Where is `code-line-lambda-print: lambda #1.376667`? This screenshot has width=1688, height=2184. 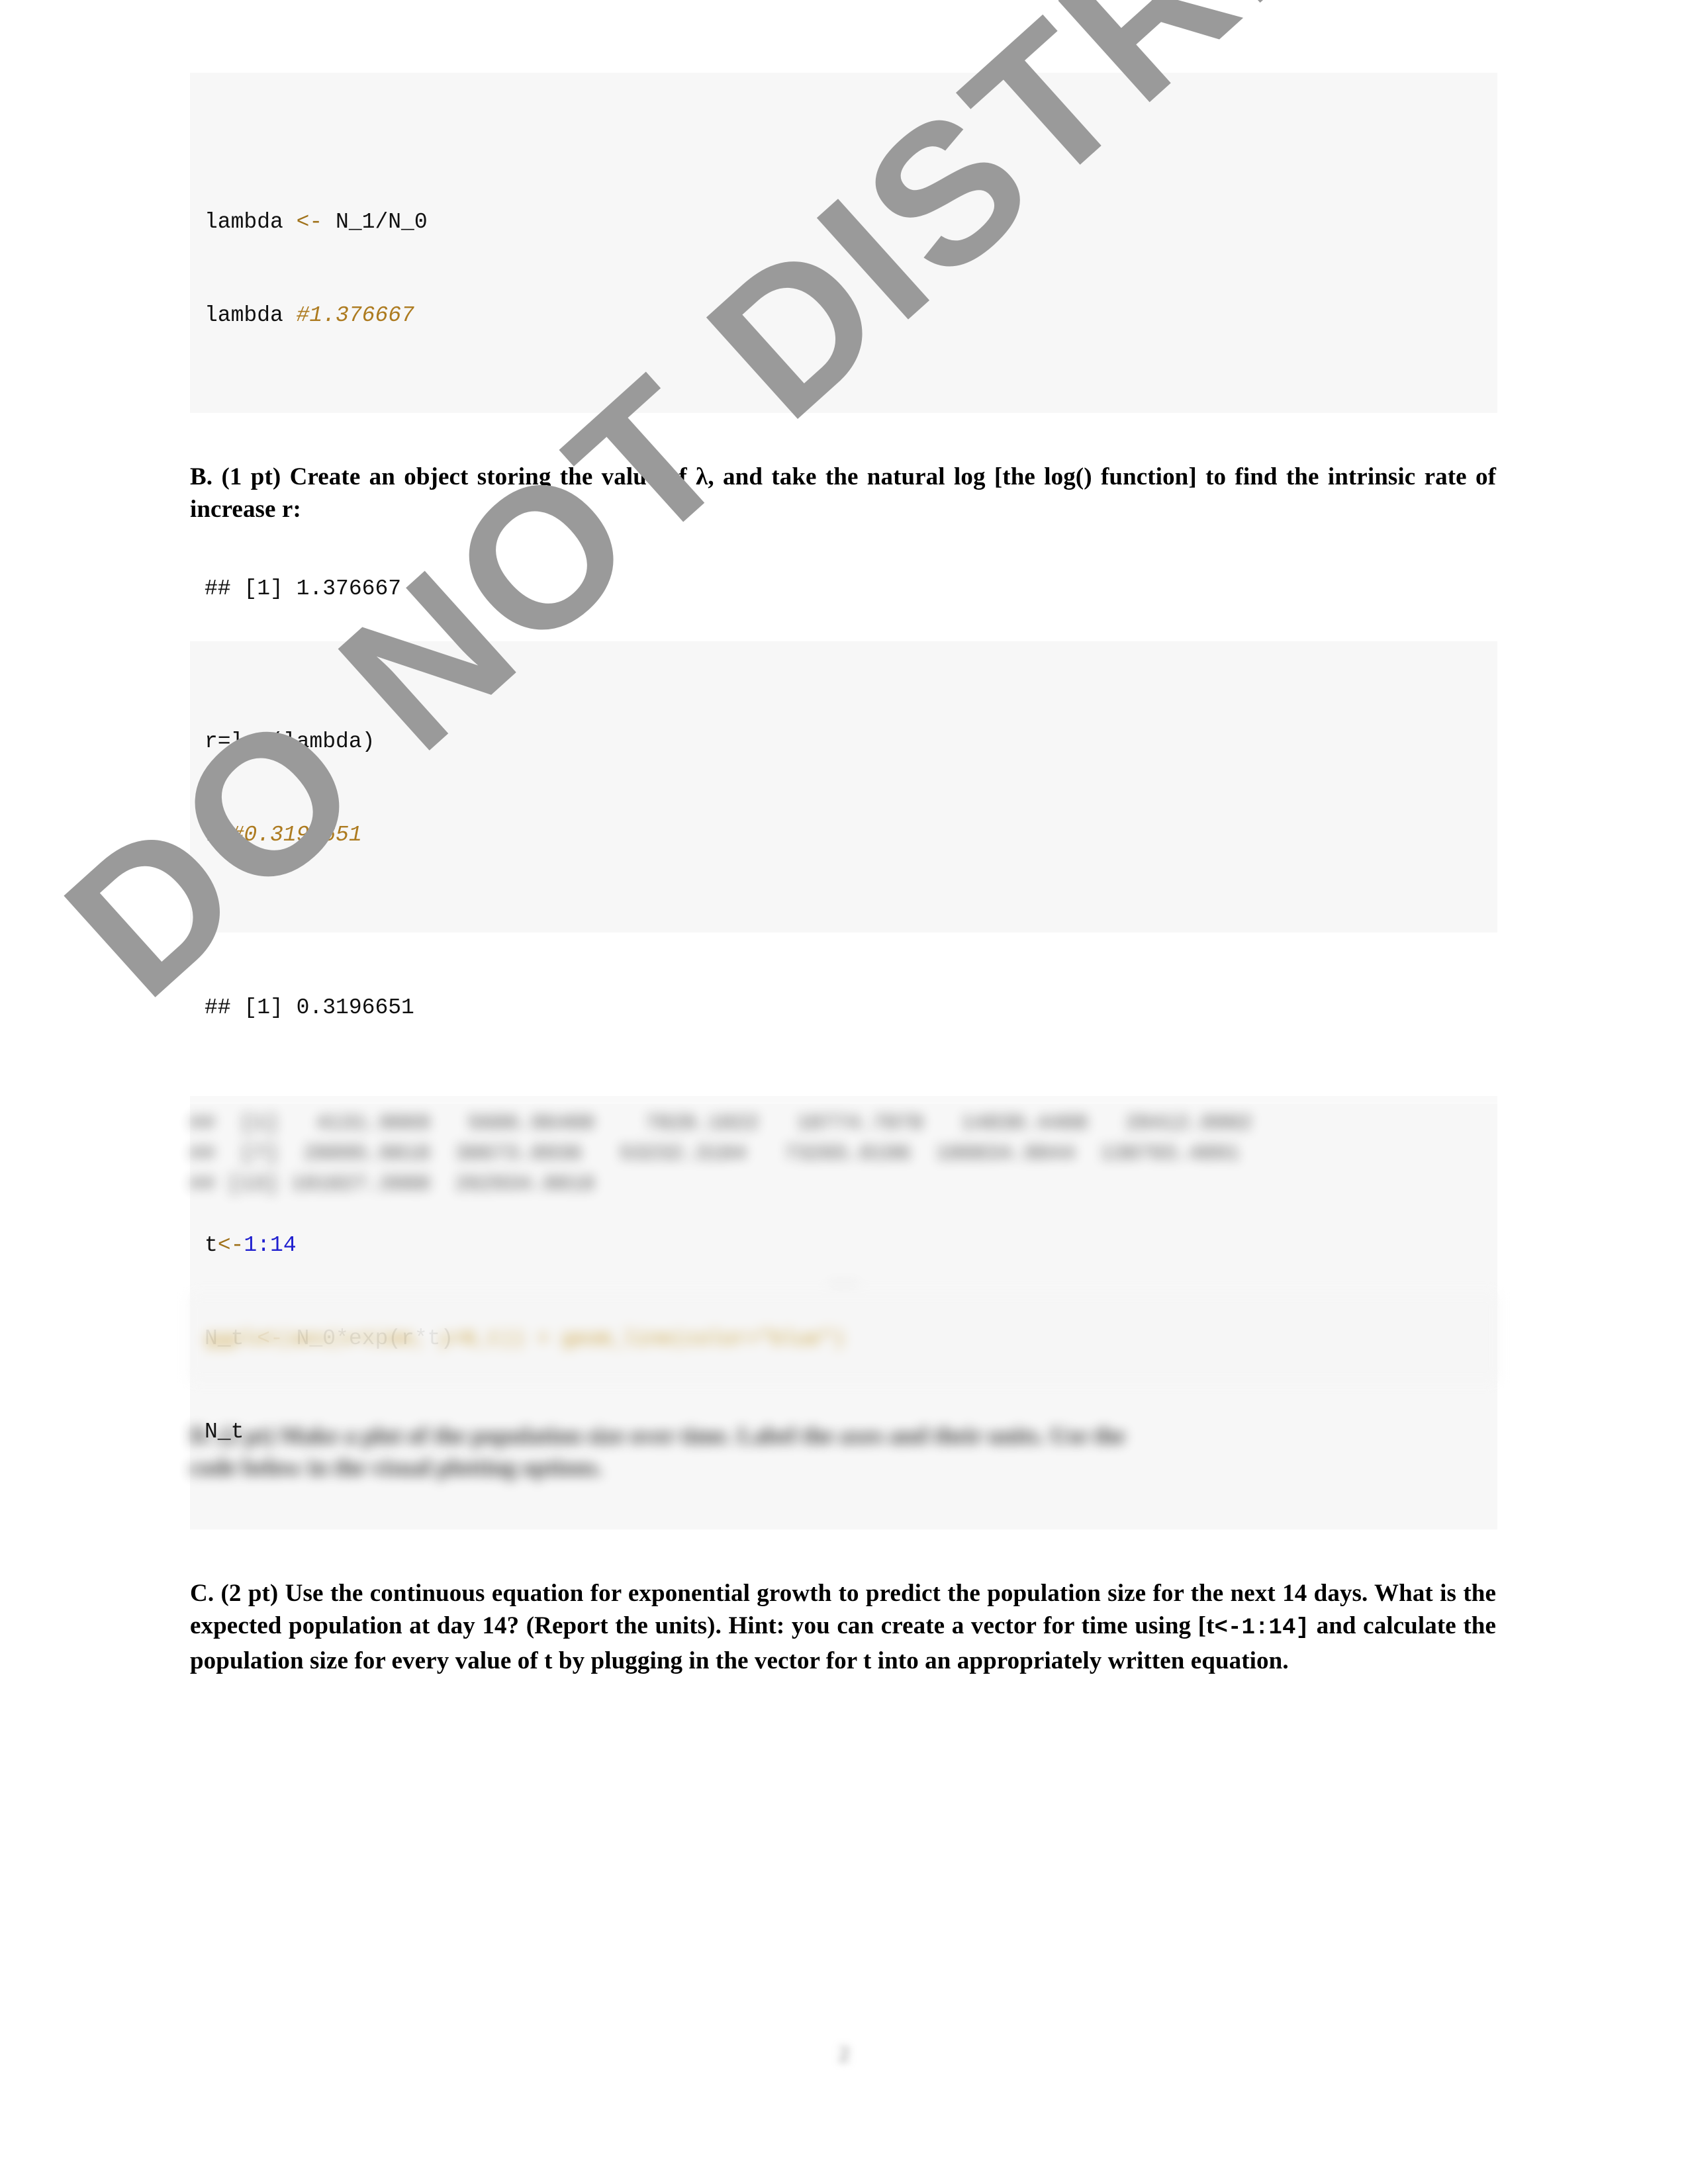 code-line-lambda-print: lambda #1.376667 is located at coordinates (843, 315).